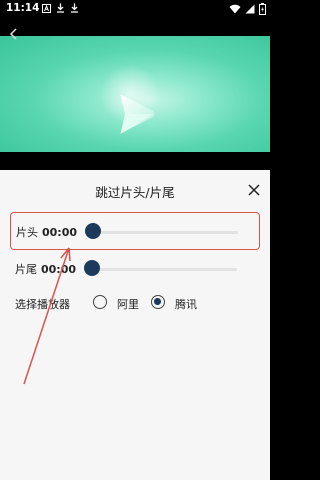  Describe the element at coordinates (100, 302) in the screenshot. I see `radio-ali` at that location.